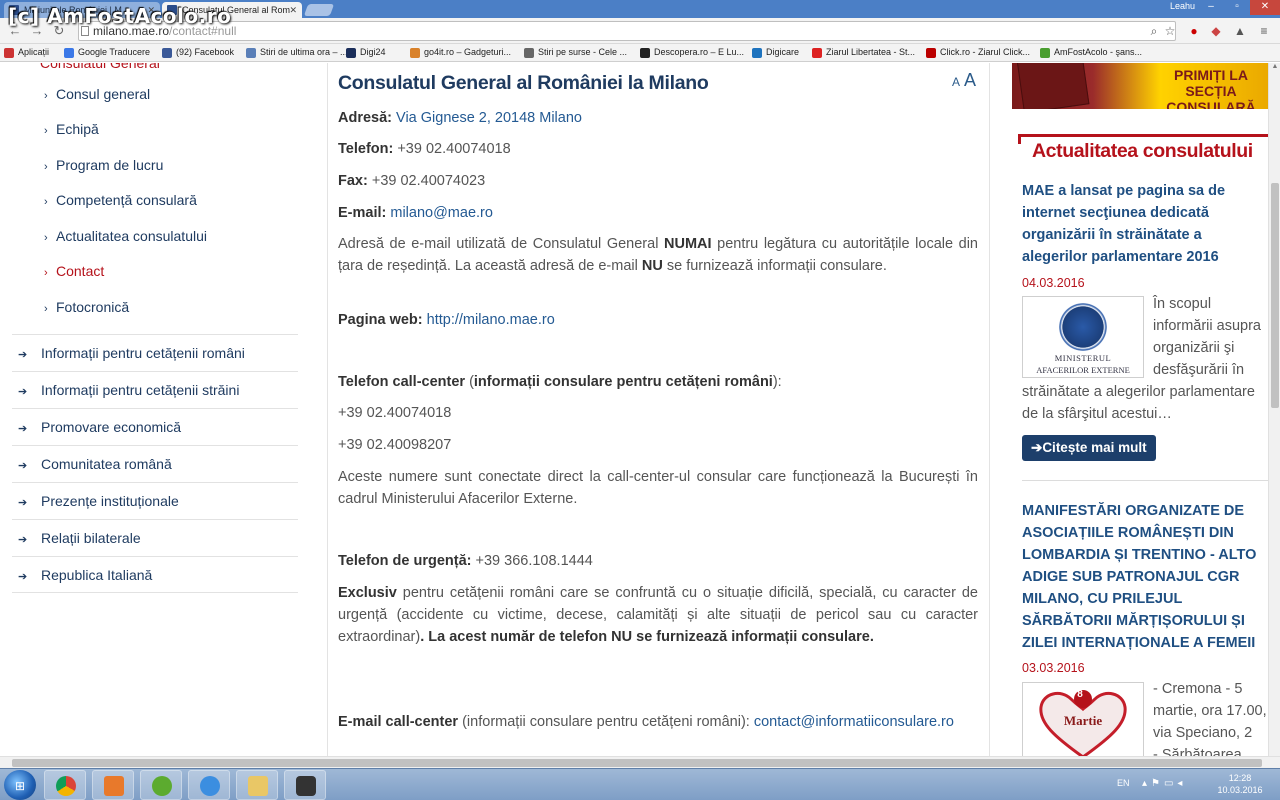 Image resolution: width=1280 pixels, height=800 pixels. What do you see at coordinates (155, 537) in the screenshot?
I see `nav-item-relatii-bilaterale: ➔ Relații bilaterale` at bounding box center [155, 537].